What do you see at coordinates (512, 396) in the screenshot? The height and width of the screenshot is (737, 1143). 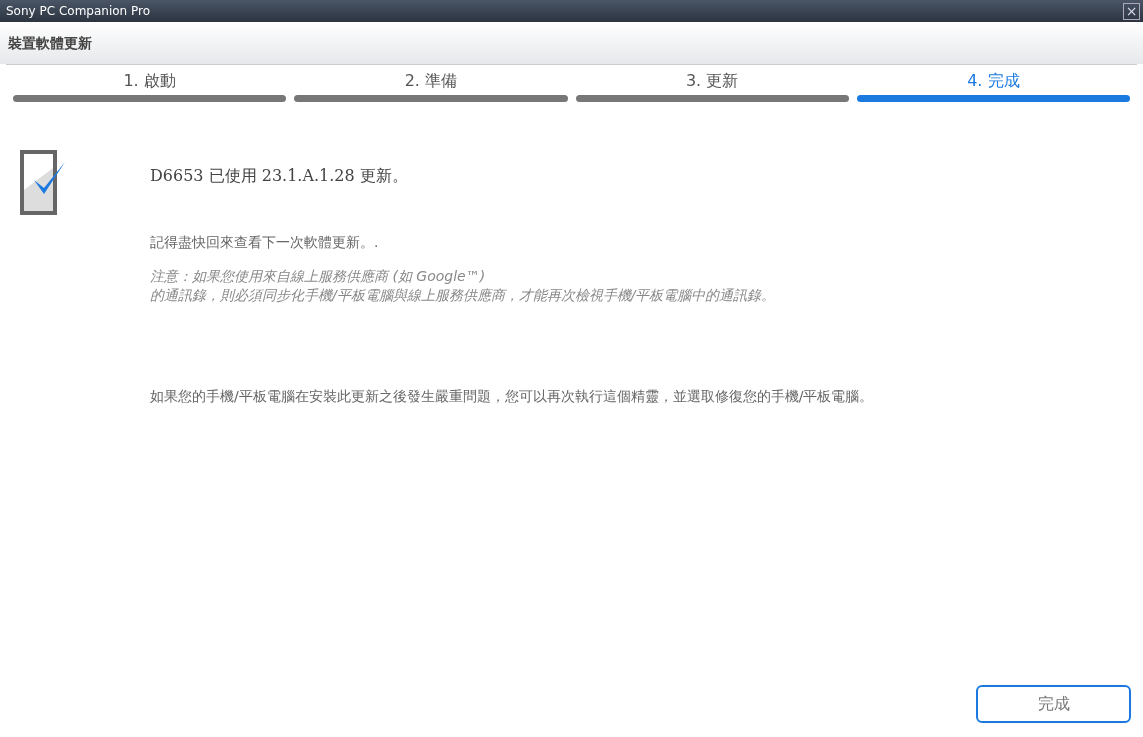 I see `repair-text: 如果您的手機/平板電腦在安裝此更新之後發生嚴重問題，您可以再次執行這個精靈，並選取修復您的手機/平板電腦。` at bounding box center [512, 396].